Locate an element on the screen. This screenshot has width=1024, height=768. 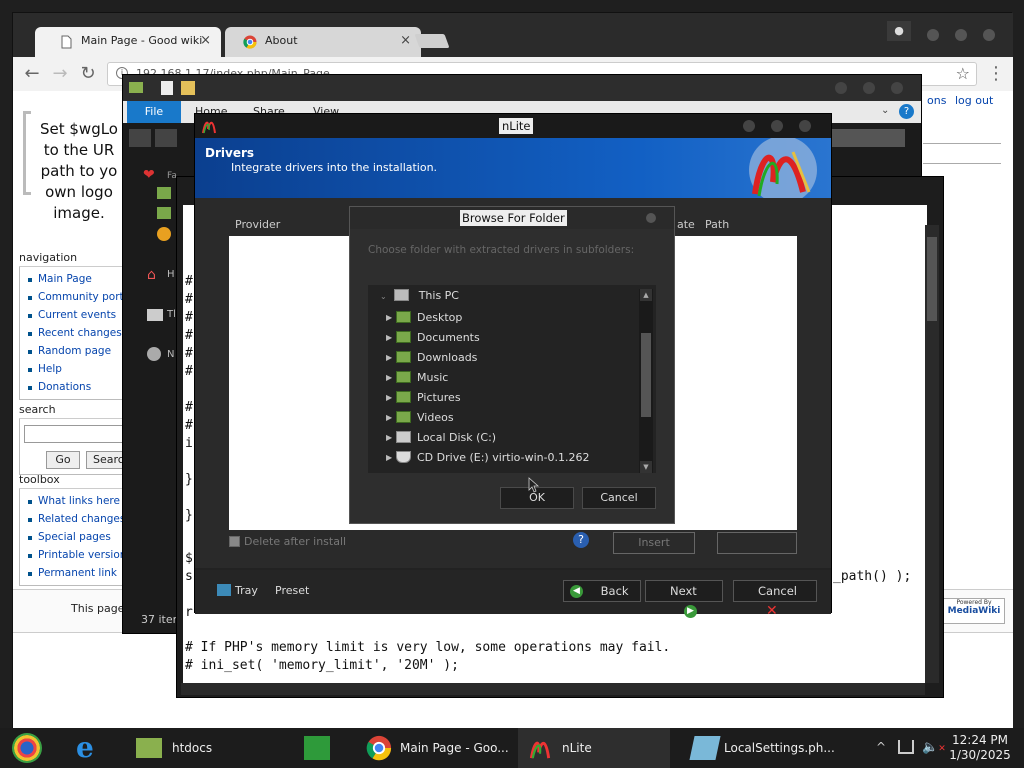
store-button is located at coordinates (325, 748).